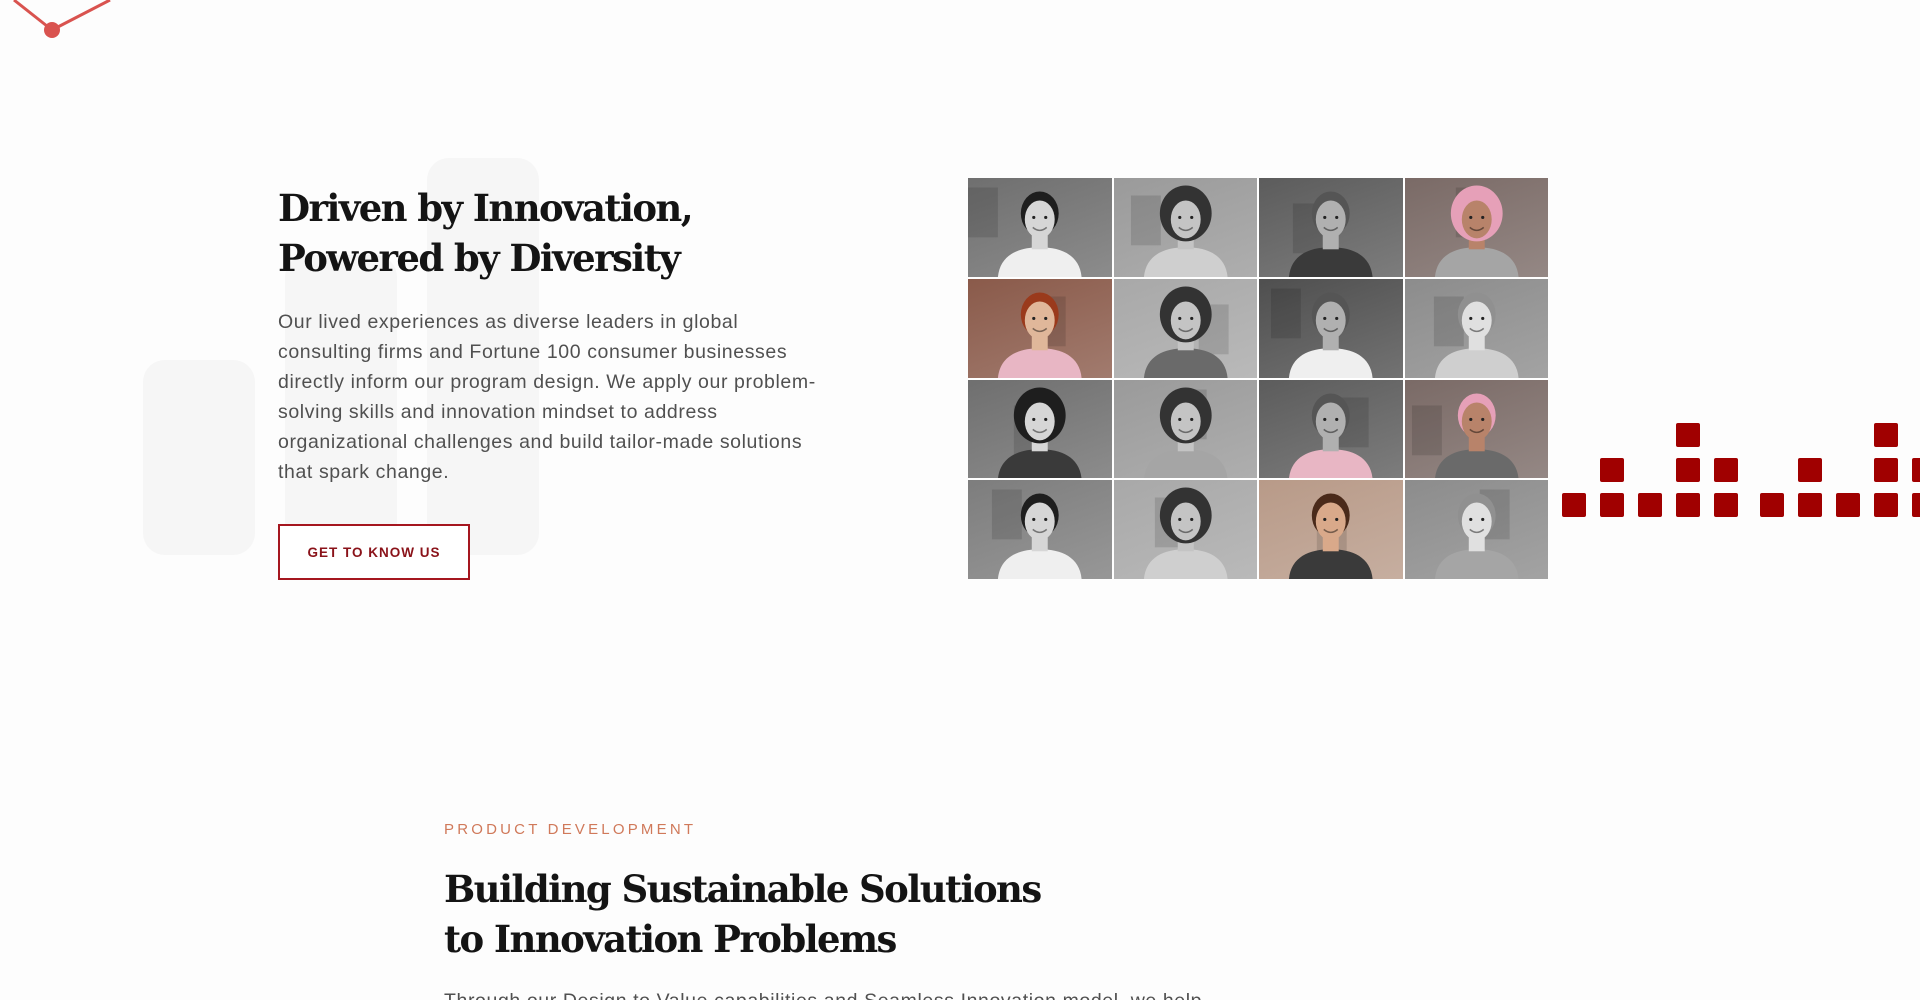 The height and width of the screenshot is (1000, 1920). What do you see at coordinates (570, 829) in the screenshot?
I see `section-eyebrow: PRODUCT DEVELOPMENT` at bounding box center [570, 829].